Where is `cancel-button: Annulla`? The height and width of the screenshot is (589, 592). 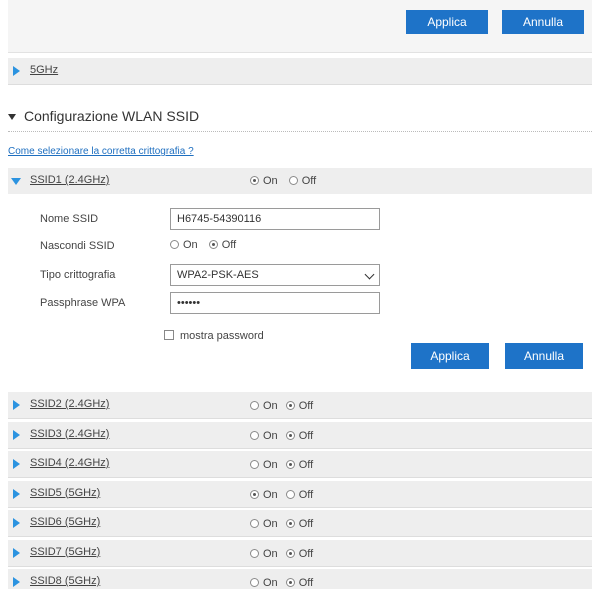 cancel-button: Annulla is located at coordinates (544, 356).